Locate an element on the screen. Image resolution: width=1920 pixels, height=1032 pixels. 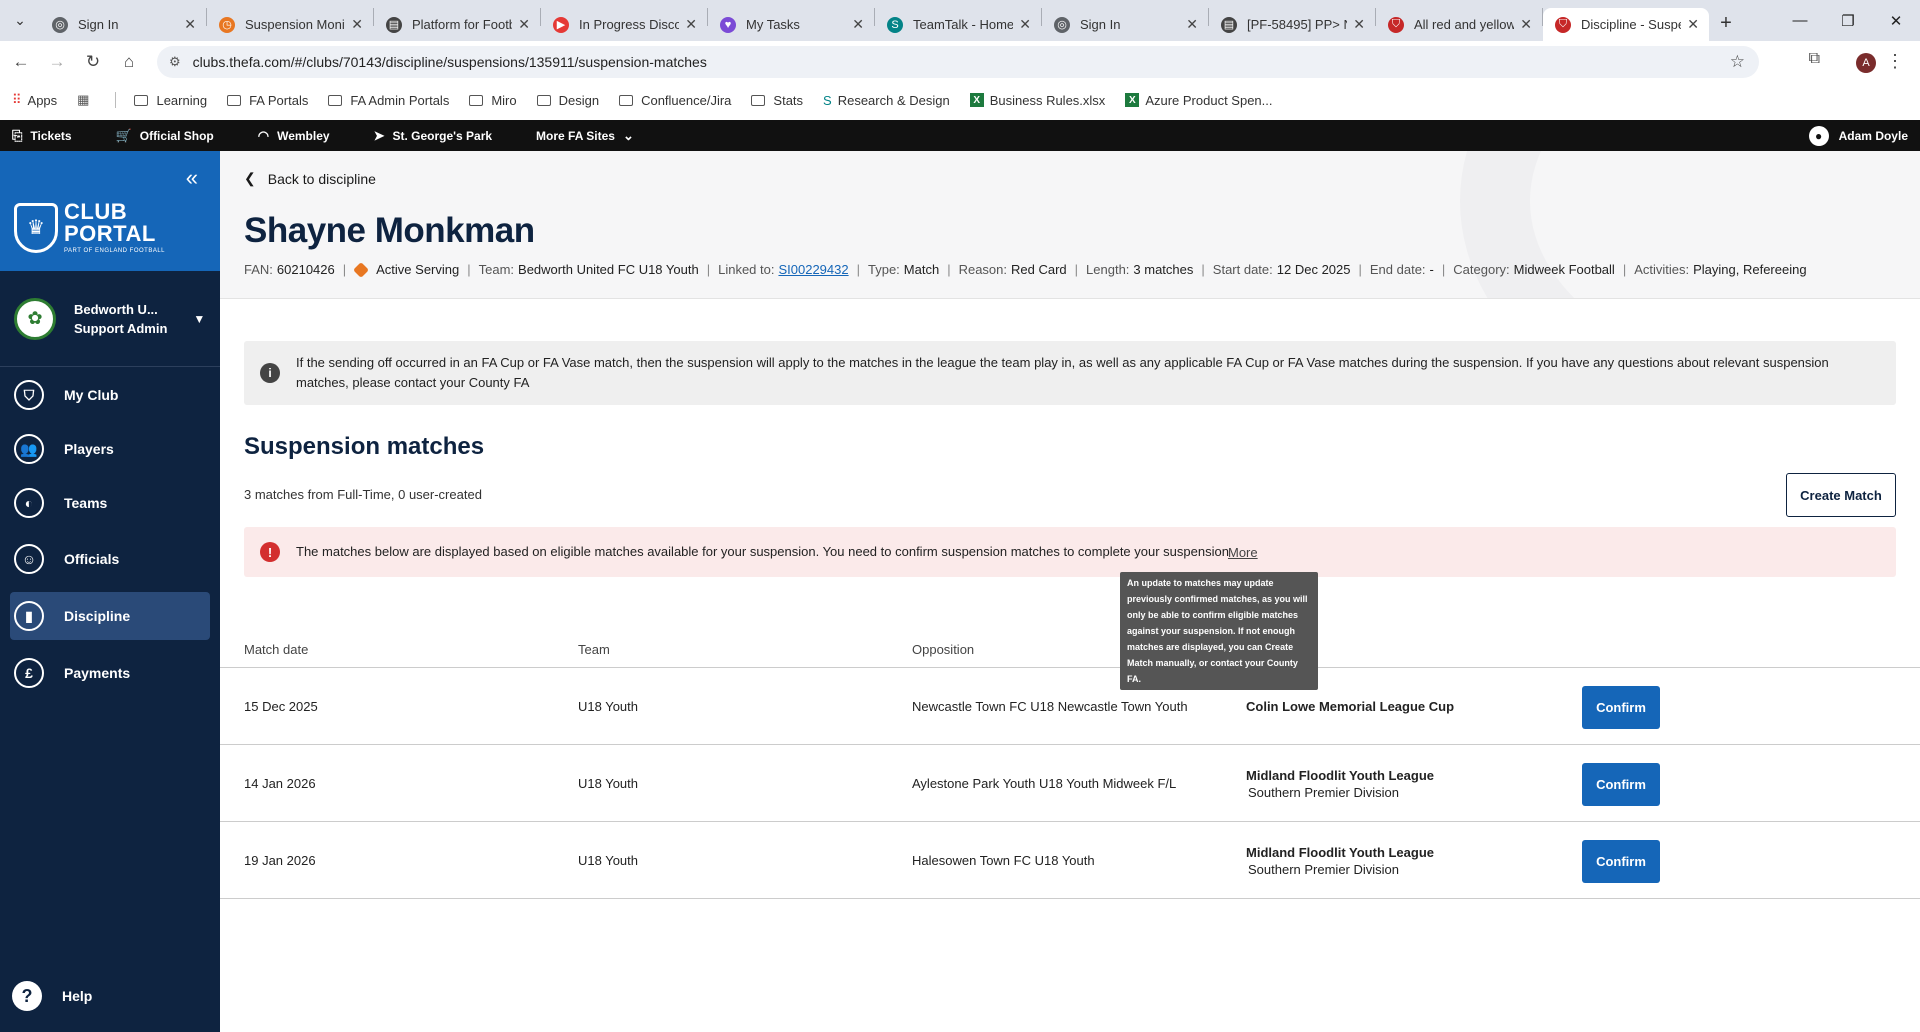
restore-icon: ❐ is located at coordinates (1848, 20).